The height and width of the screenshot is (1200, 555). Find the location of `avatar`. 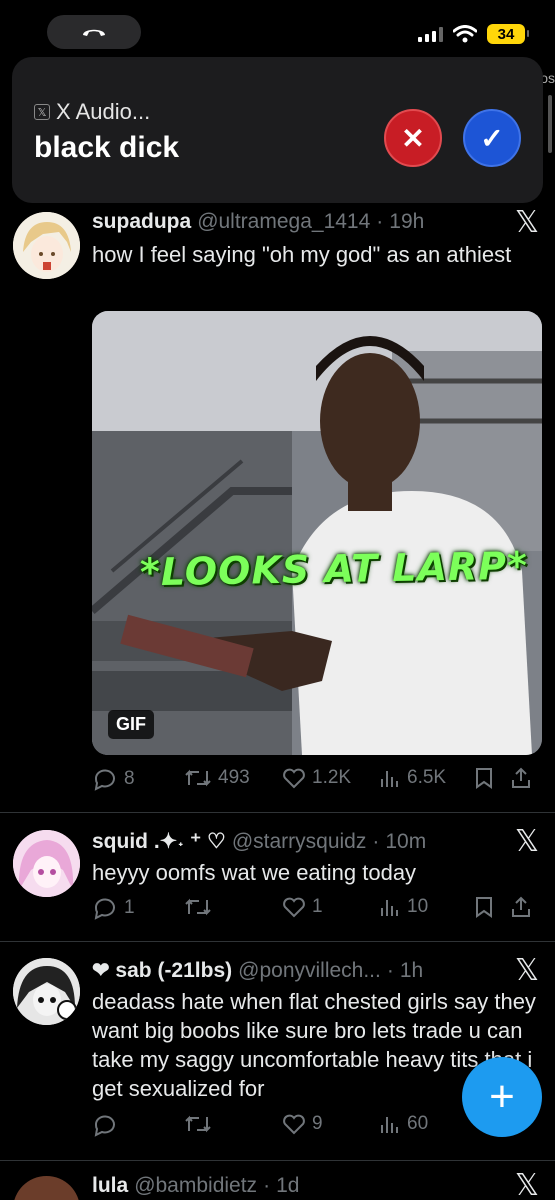

avatar is located at coordinates (46, 1188).